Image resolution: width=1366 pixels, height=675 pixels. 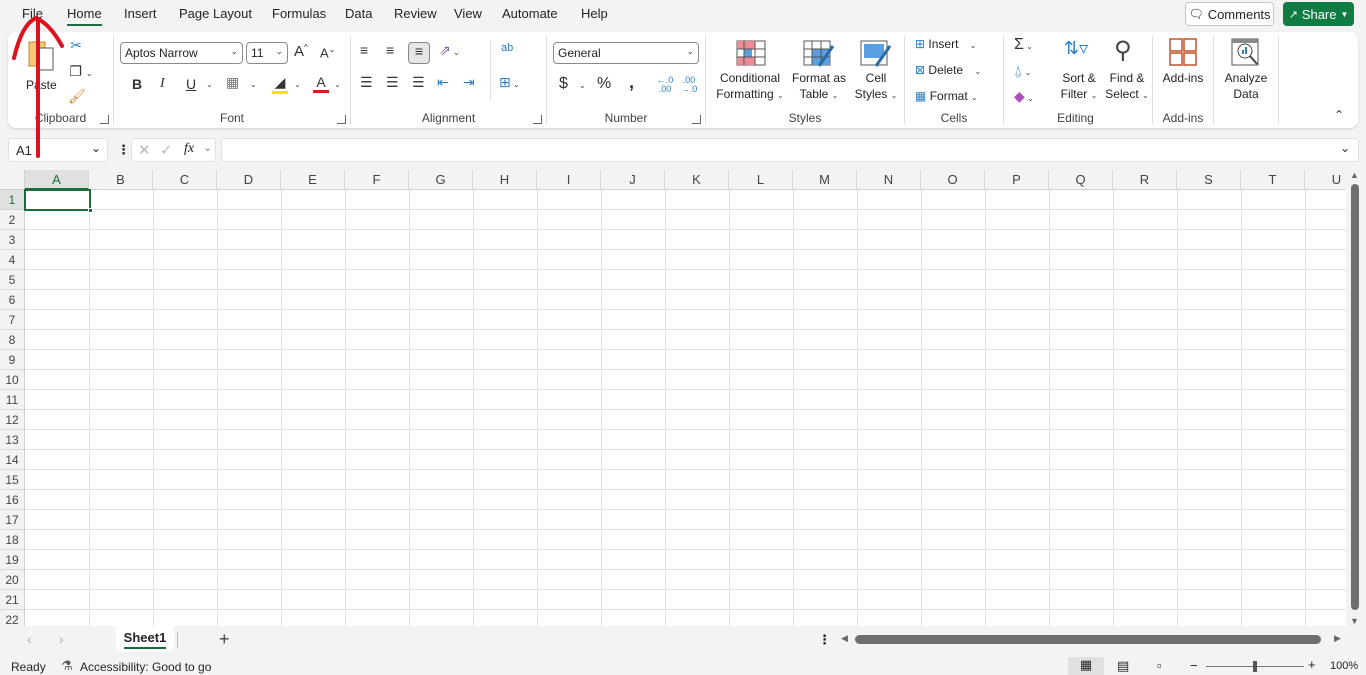 What do you see at coordinates (253, 84) in the screenshot?
I see `borders-dropdown-icon: ⌄` at bounding box center [253, 84].